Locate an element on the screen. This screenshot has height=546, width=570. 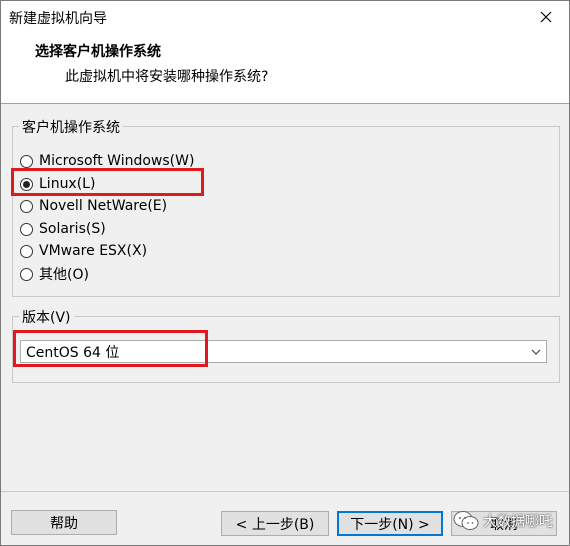
close-button is located at coordinates (546, 17).